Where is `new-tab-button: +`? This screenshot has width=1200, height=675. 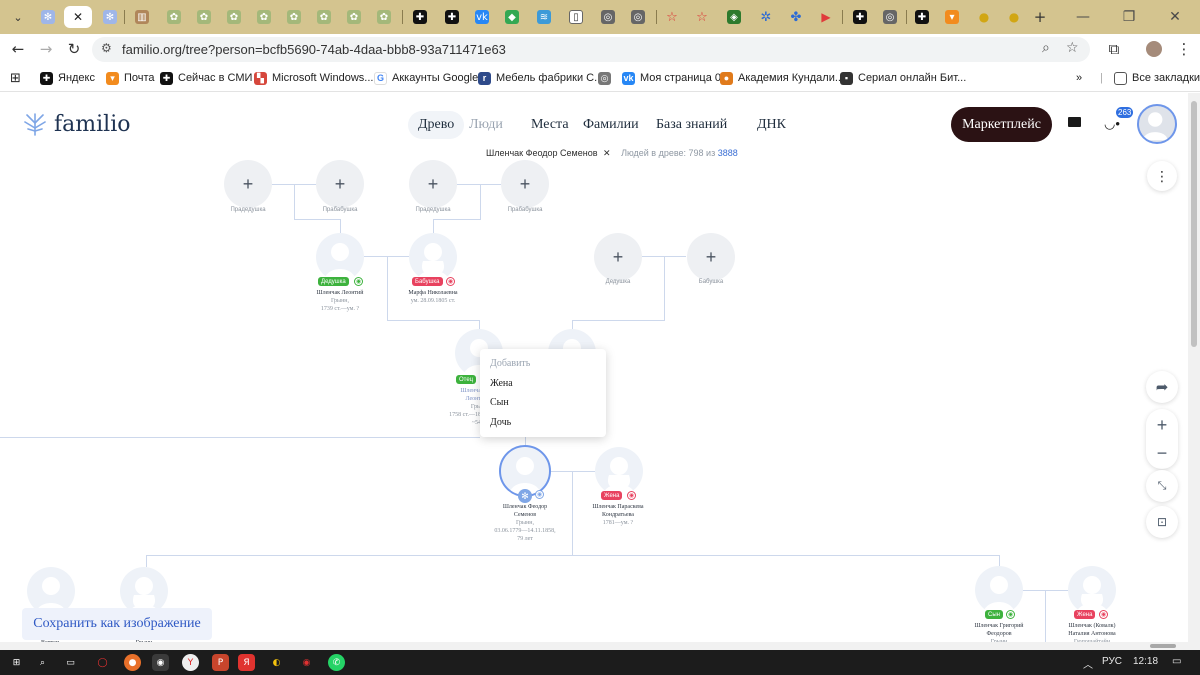
new-tab-button: + is located at coordinates (1040, 17).